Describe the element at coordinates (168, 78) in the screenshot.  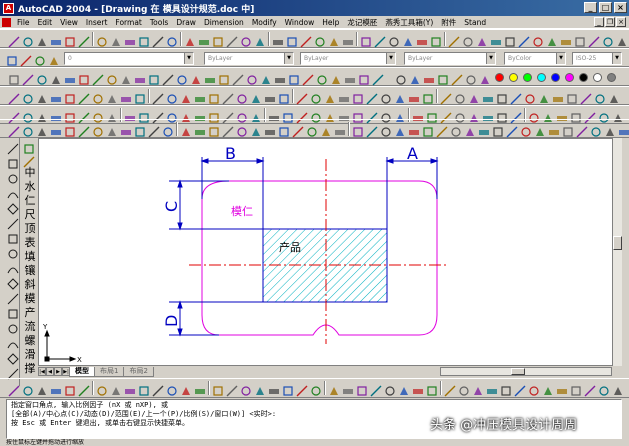
I see `toolbar-tool-71-icon` at that location.